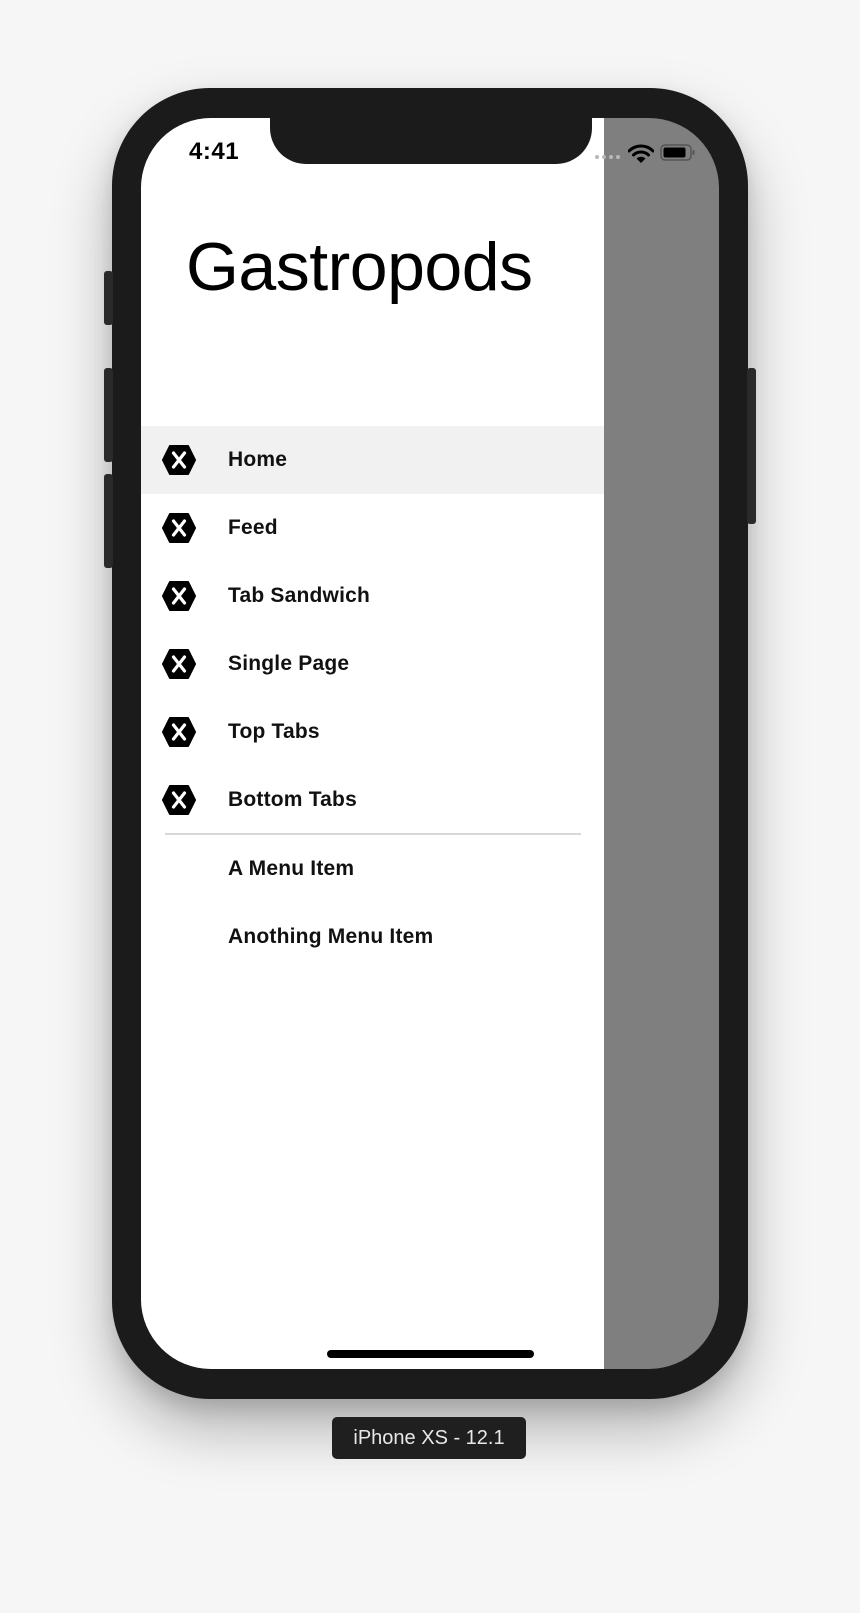  What do you see at coordinates (108, 415) in the screenshot?
I see `volume-up-button` at bounding box center [108, 415].